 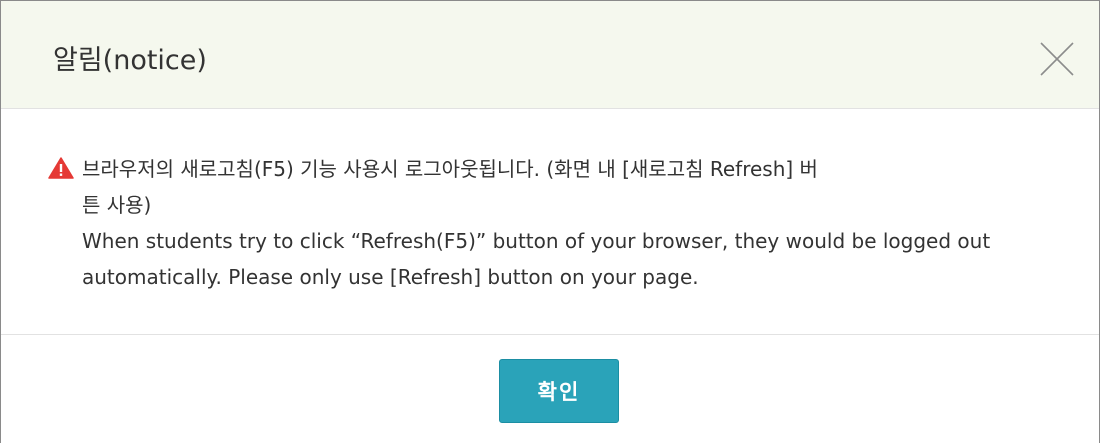 I want to click on warning-icon, so click(x=61, y=168).